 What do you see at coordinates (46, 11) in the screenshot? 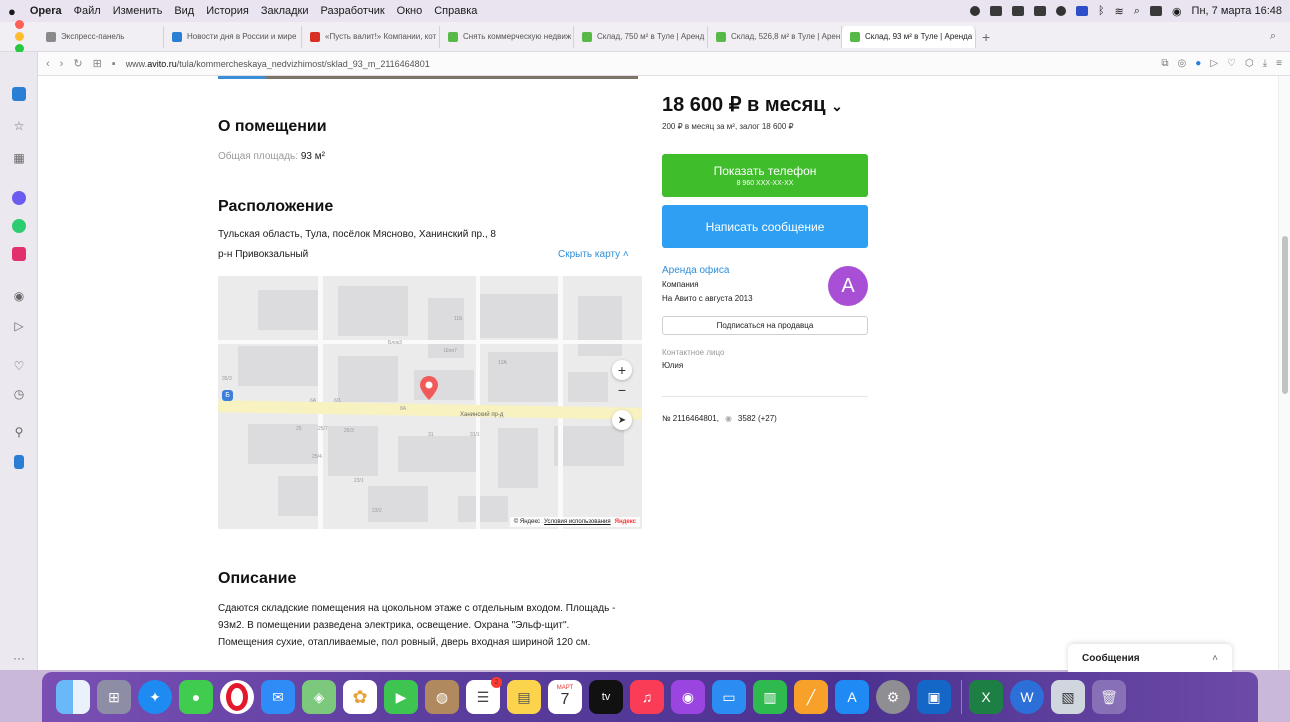
I see `menu-app-name: Opera` at bounding box center [46, 11].